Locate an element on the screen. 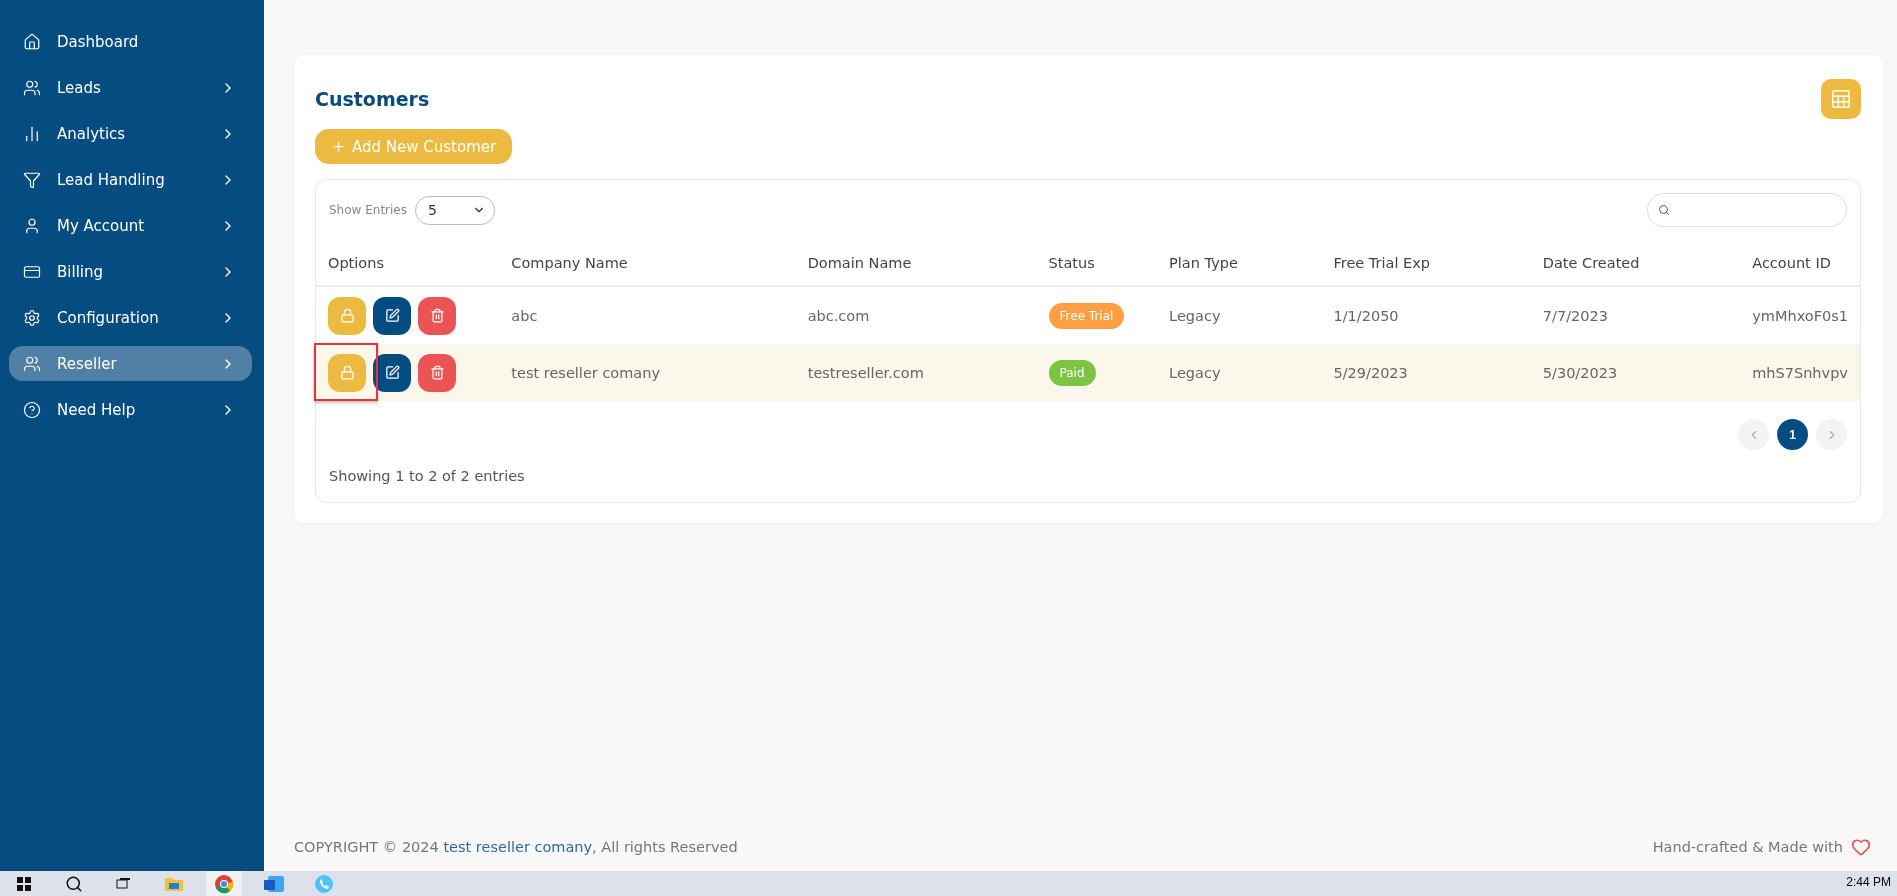 This screenshot has height=896, width=1897. page-title: Customers is located at coordinates (372, 99).